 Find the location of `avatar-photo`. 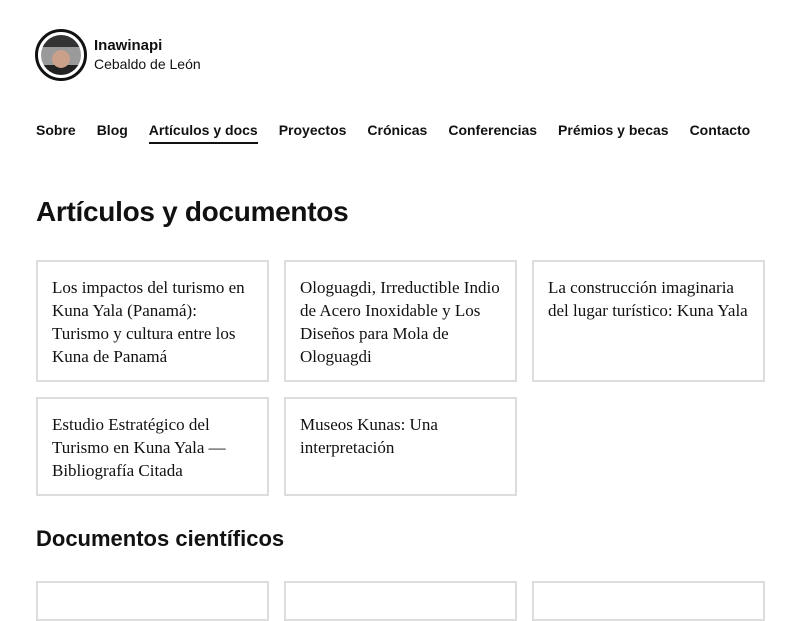

avatar-photo is located at coordinates (61, 55).